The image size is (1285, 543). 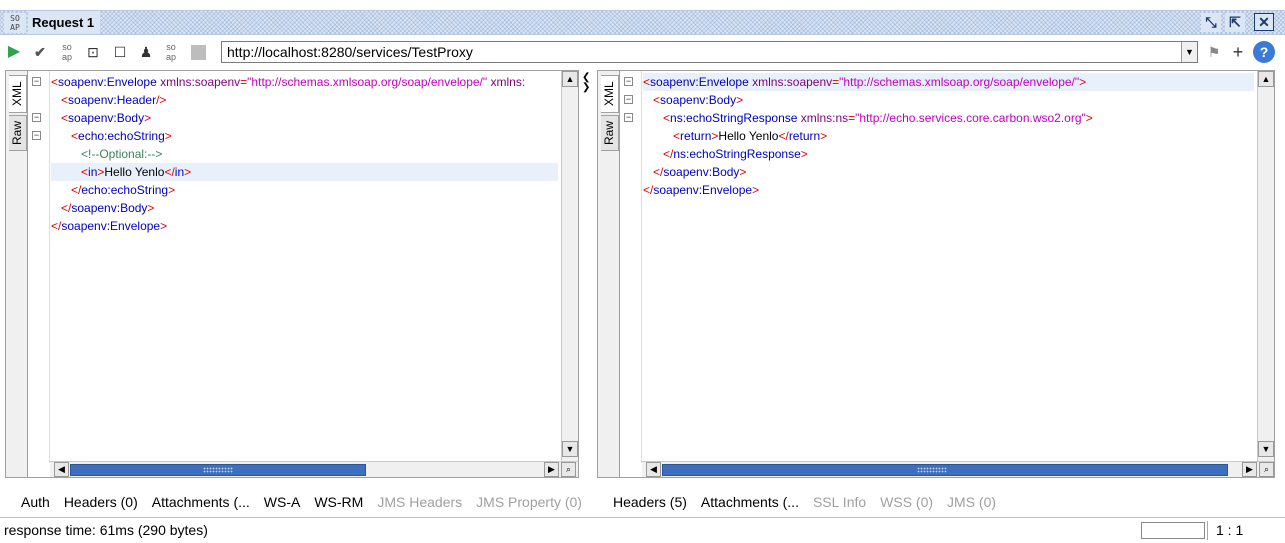 I want to click on disabled-icon, so click(x=198, y=52).